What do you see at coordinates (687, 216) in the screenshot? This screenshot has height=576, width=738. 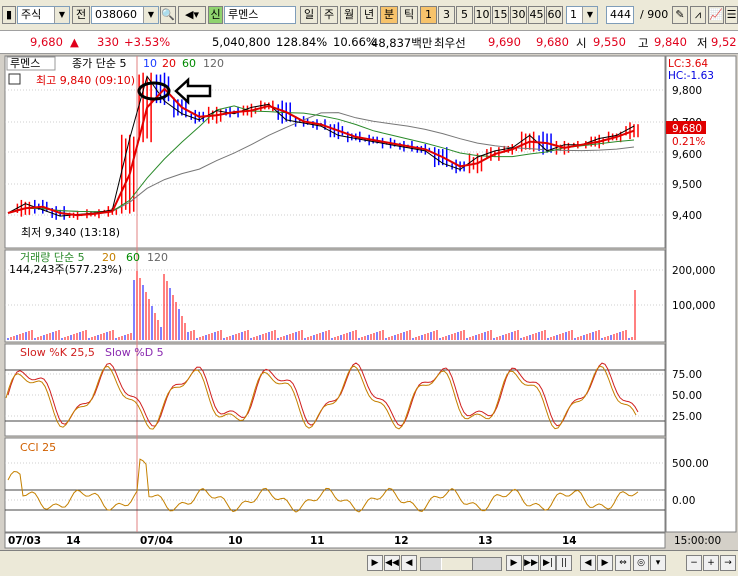 I see `y-tick-9400: 9,400` at bounding box center [687, 216].